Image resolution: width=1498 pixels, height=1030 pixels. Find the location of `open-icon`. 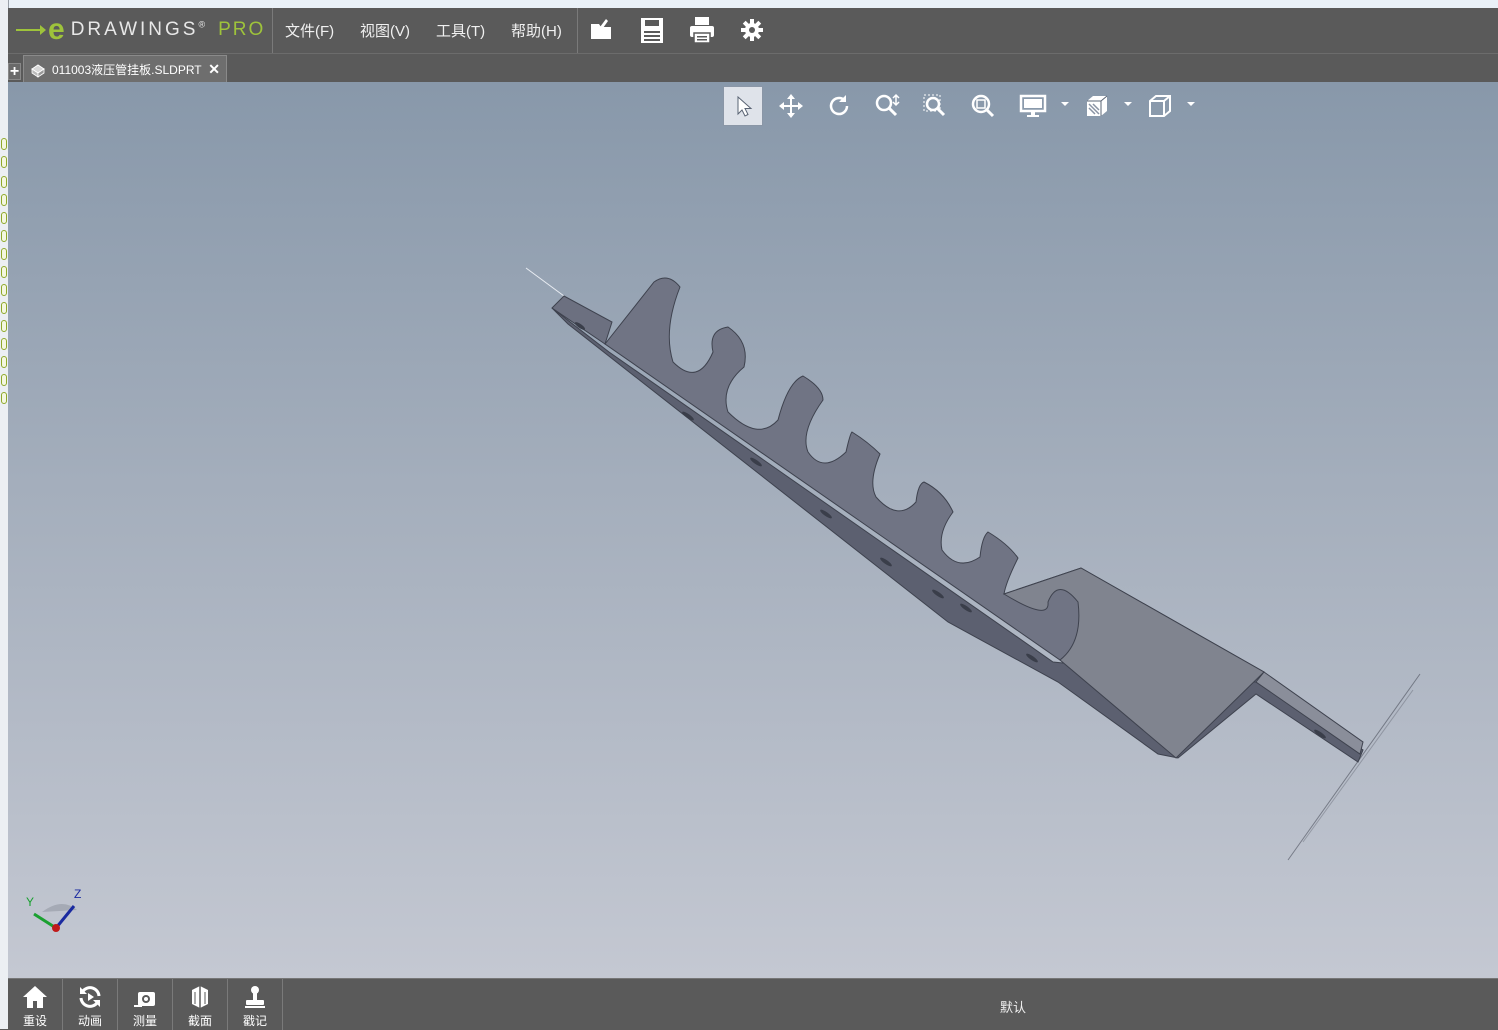

open-icon is located at coordinates (602, 30).